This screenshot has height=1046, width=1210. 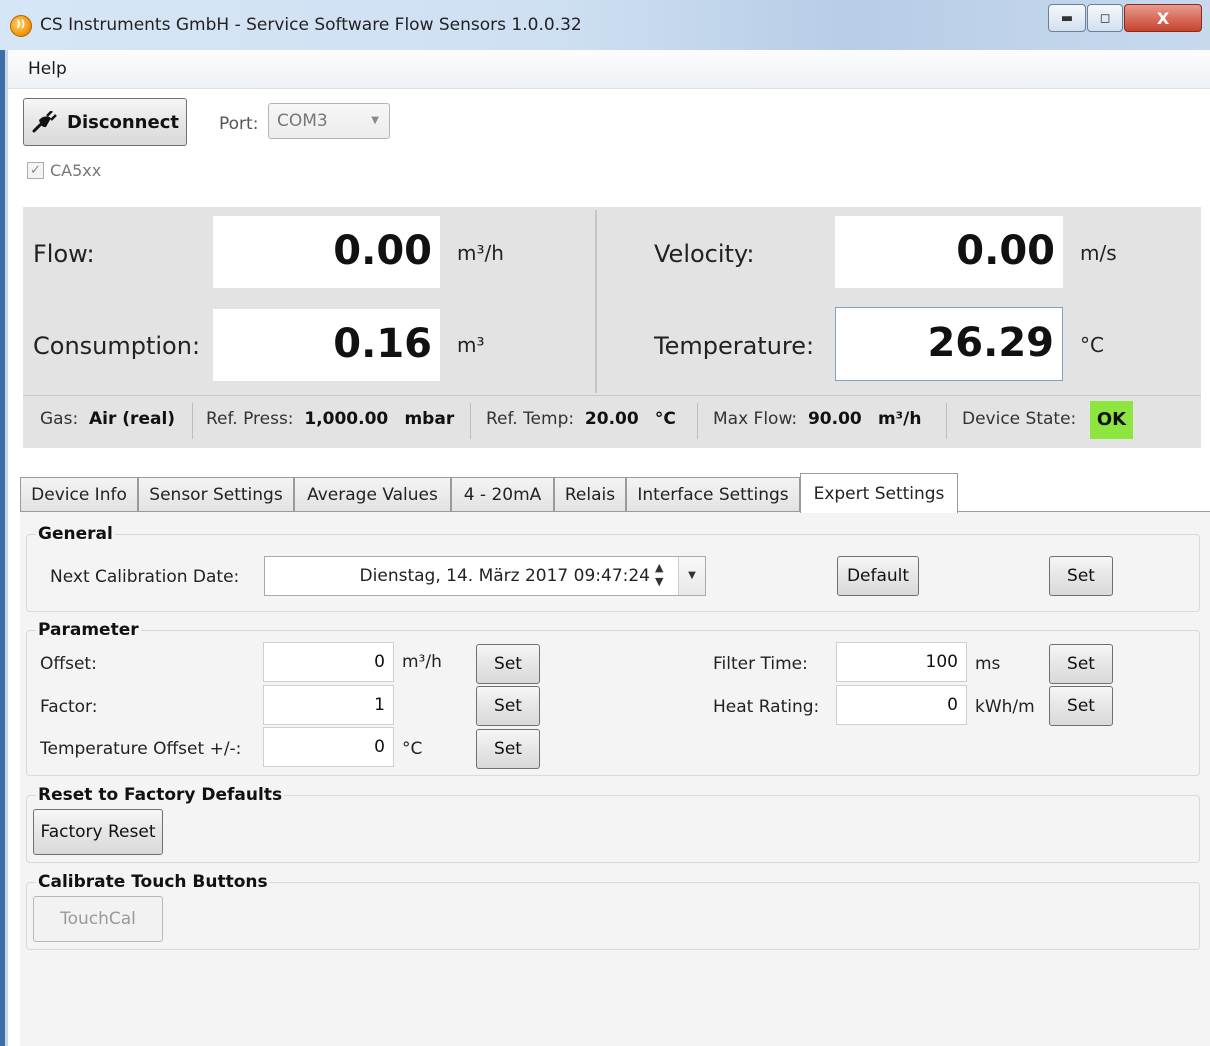 I want to click on spinner-icon: ▲ ▼, so click(x=659, y=575).